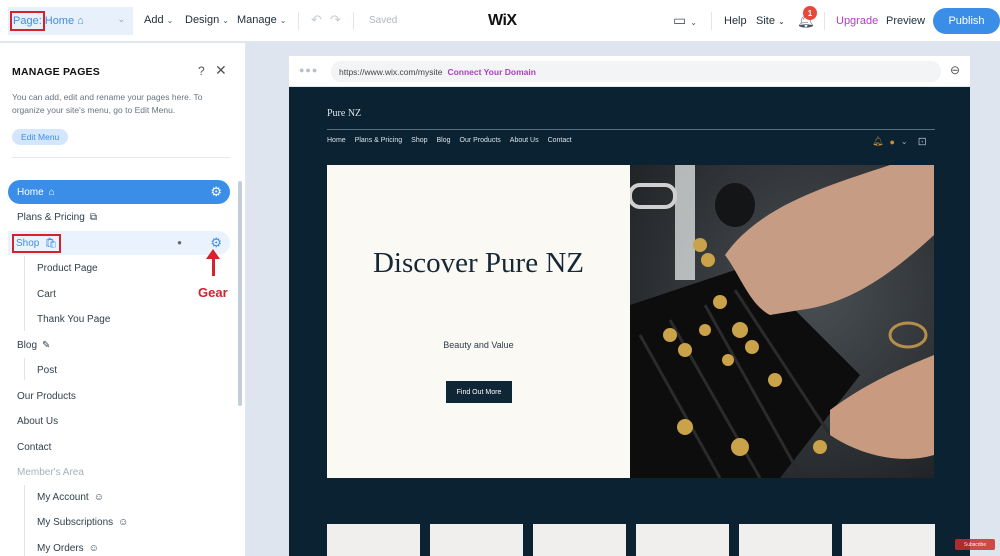  Describe the element at coordinates (119, 294) in the screenshot. I see `page-item-cart: Cart` at that location.